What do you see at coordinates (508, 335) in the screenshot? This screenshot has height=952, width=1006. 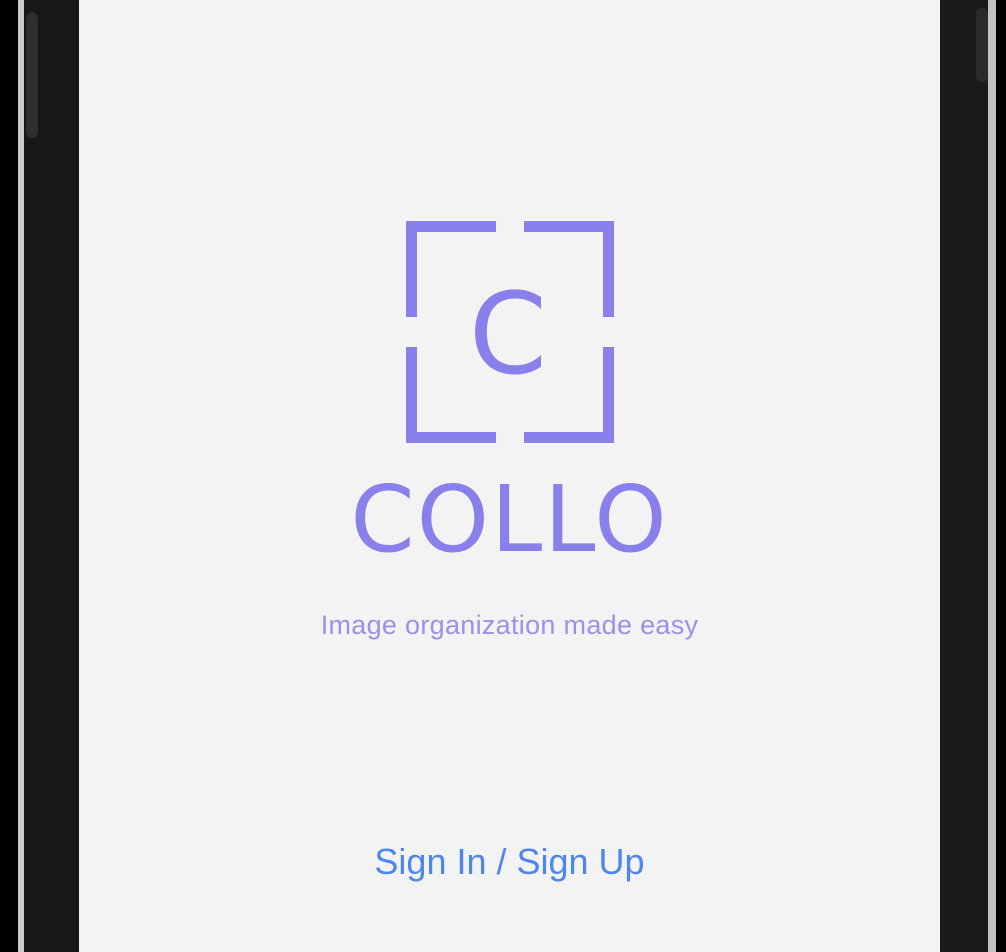 I see `logo-letter: C` at bounding box center [508, 335].